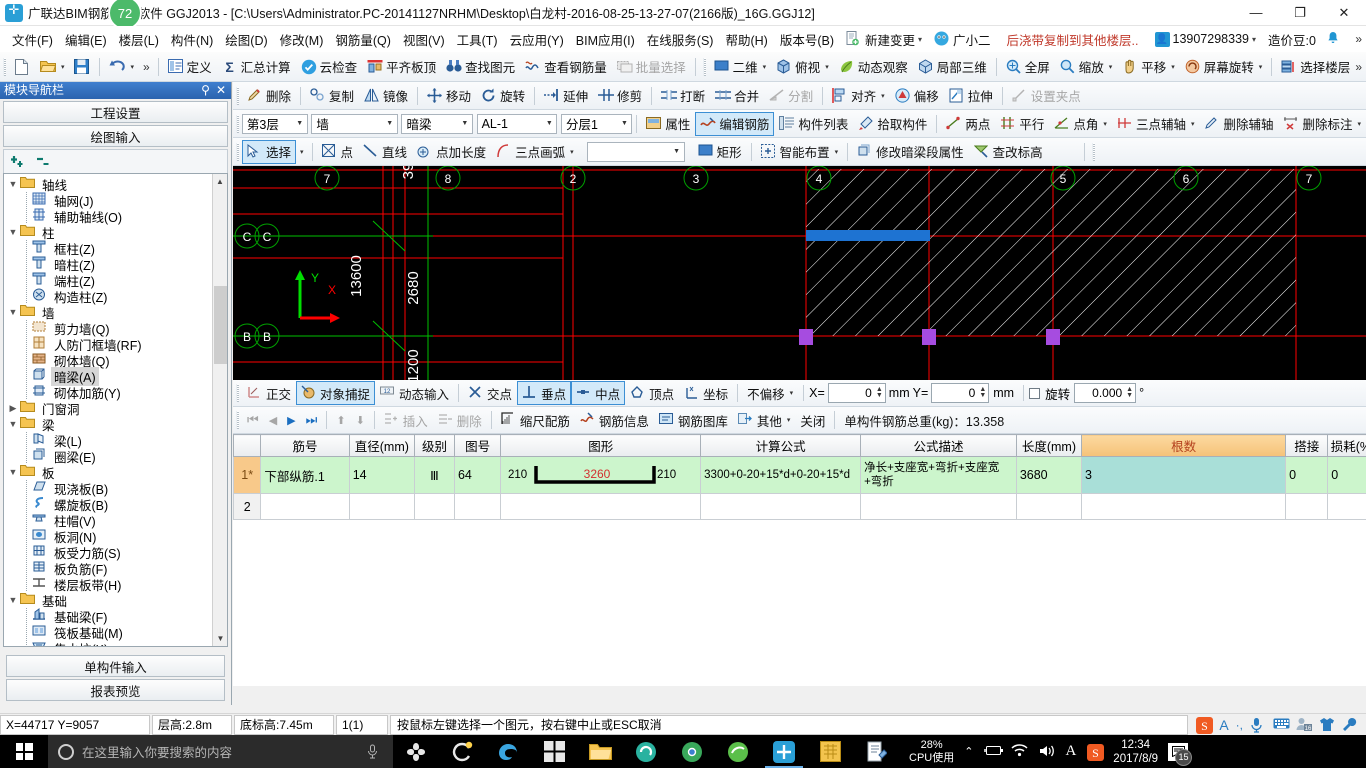 This screenshot has height=768, width=1366. Describe the element at coordinates (960, 393) in the screenshot. I see `y-input: 0 ▲ ▼` at that location.